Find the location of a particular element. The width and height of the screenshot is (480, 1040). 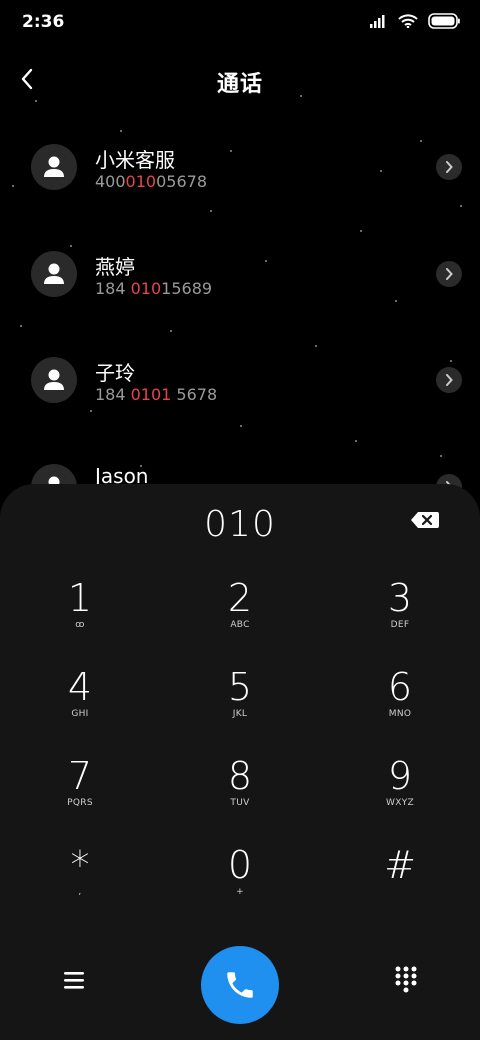

page-title: 通话 is located at coordinates (239, 84).